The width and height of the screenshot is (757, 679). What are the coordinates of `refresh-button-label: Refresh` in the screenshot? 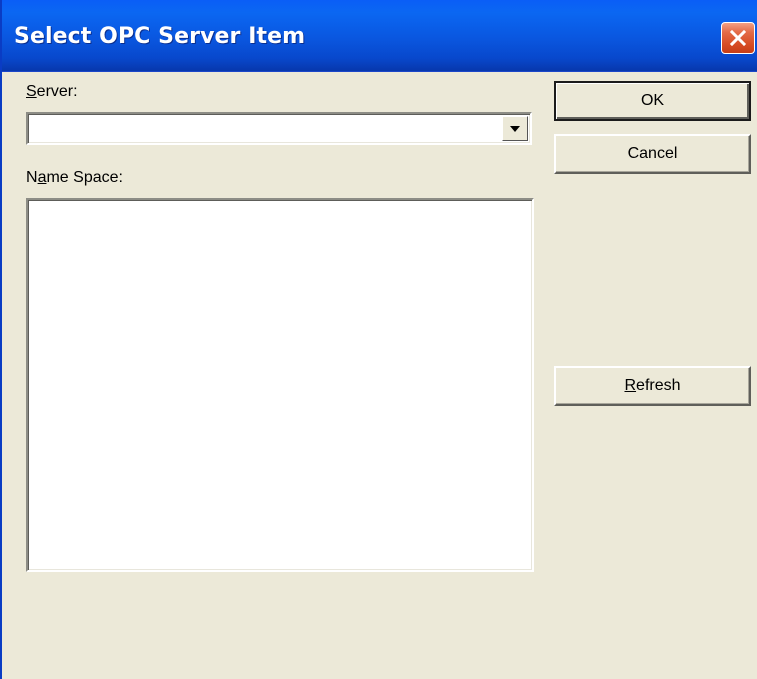 It's located at (652, 385).